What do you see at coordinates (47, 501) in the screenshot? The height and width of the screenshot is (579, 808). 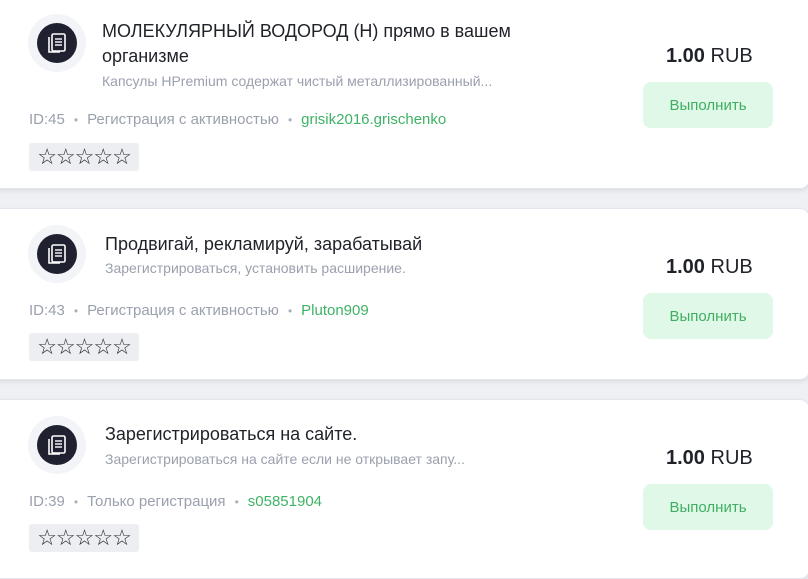 I see `task-id: ID:39` at bounding box center [47, 501].